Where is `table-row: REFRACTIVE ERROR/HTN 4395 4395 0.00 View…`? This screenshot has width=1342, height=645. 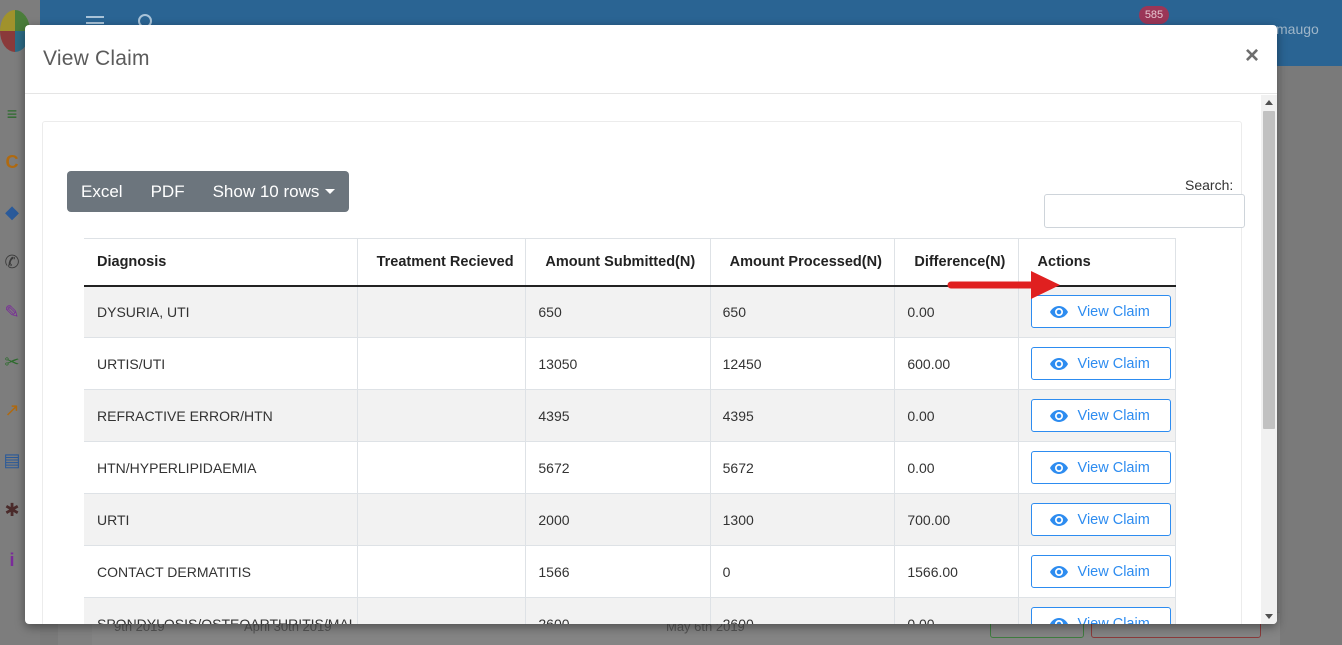 table-row: REFRACTIVE ERROR/HTN 4395 4395 0.00 View… is located at coordinates (630, 415).